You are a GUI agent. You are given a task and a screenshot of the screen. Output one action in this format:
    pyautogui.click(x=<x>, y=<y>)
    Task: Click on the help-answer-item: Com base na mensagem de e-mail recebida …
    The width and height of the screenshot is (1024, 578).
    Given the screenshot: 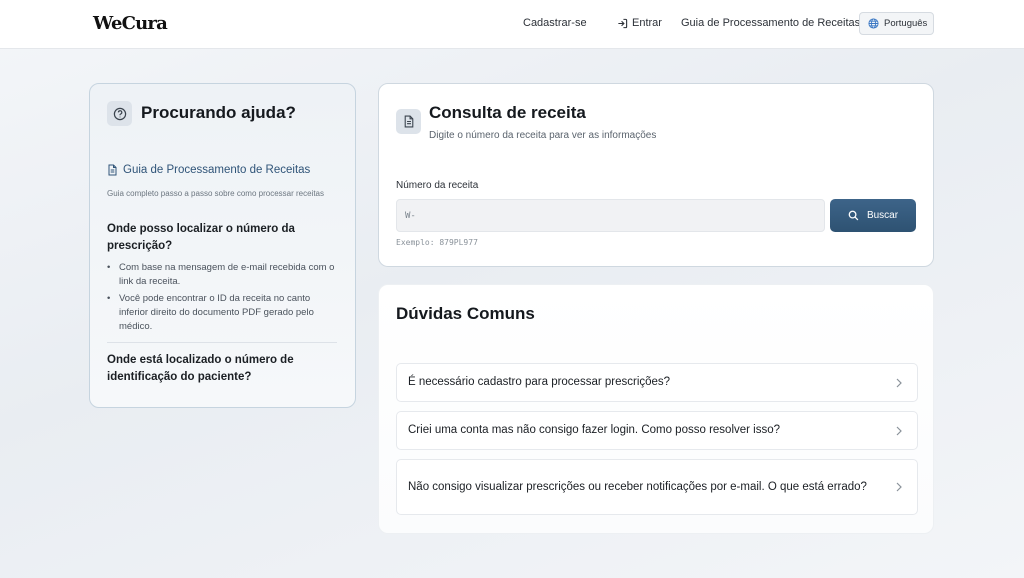 What is the action you would take?
    pyautogui.click(x=223, y=275)
    